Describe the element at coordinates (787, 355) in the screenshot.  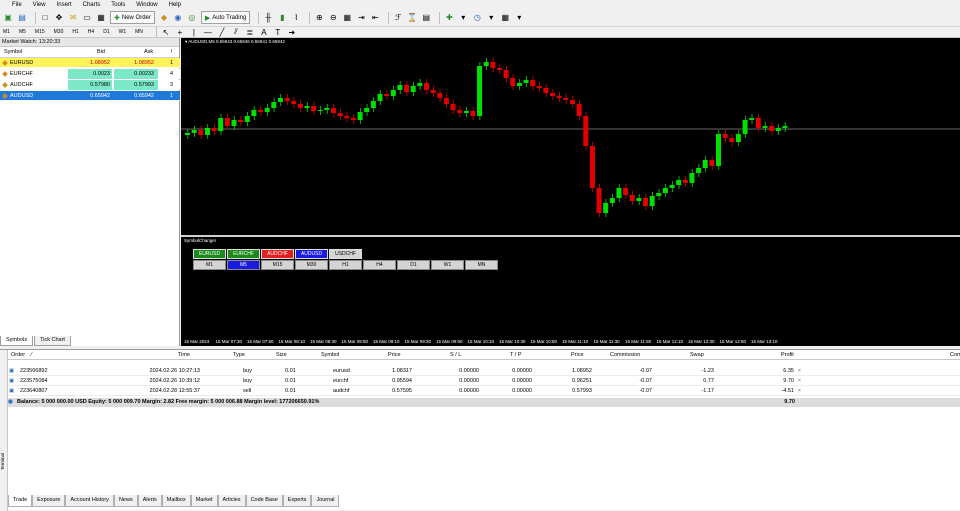
I see `col-profit: Profit` at that location.